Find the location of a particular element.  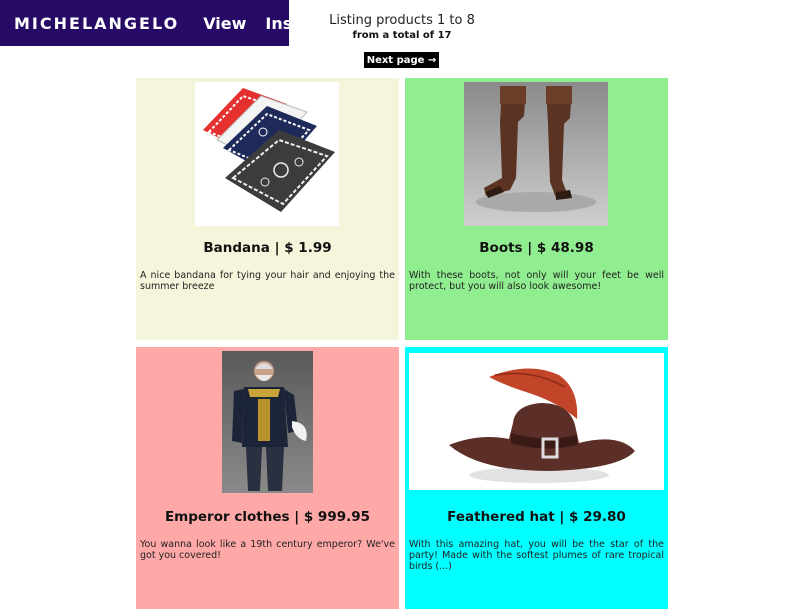

listing-range: Listing products 1 to 8 is located at coordinates (402, 20).